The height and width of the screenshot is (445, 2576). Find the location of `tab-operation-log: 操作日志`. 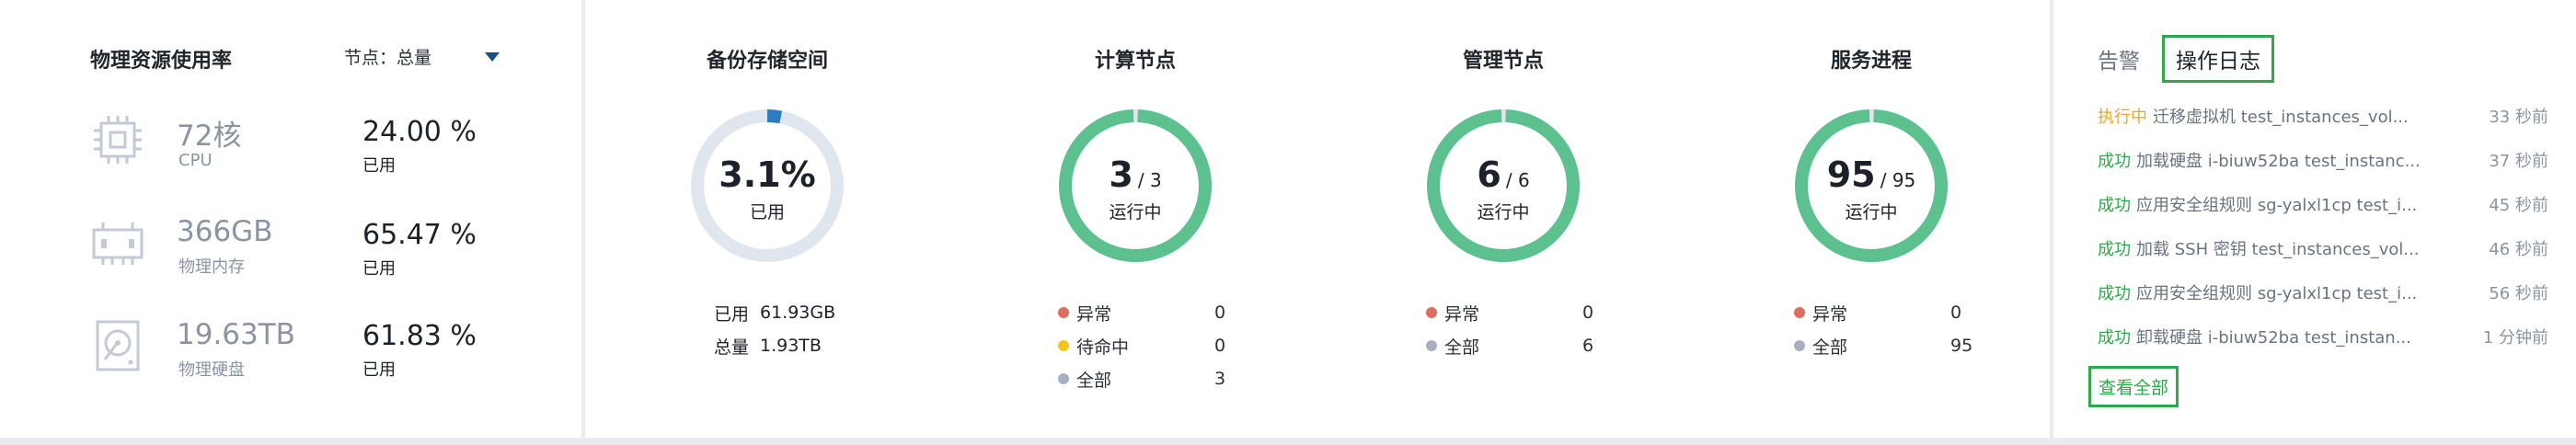

tab-operation-log: 操作日志 is located at coordinates (2218, 59).